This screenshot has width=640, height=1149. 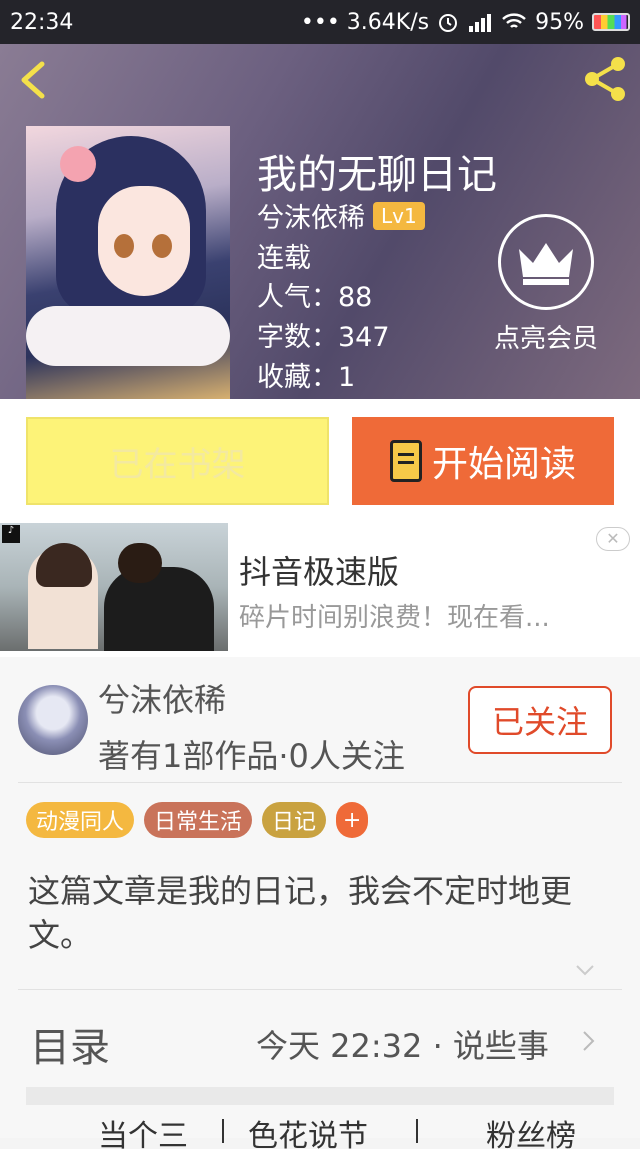 What do you see at coordinates (448, 23) in the screenshot?
I see `alarm-icon` at bounding box center [448, 23].